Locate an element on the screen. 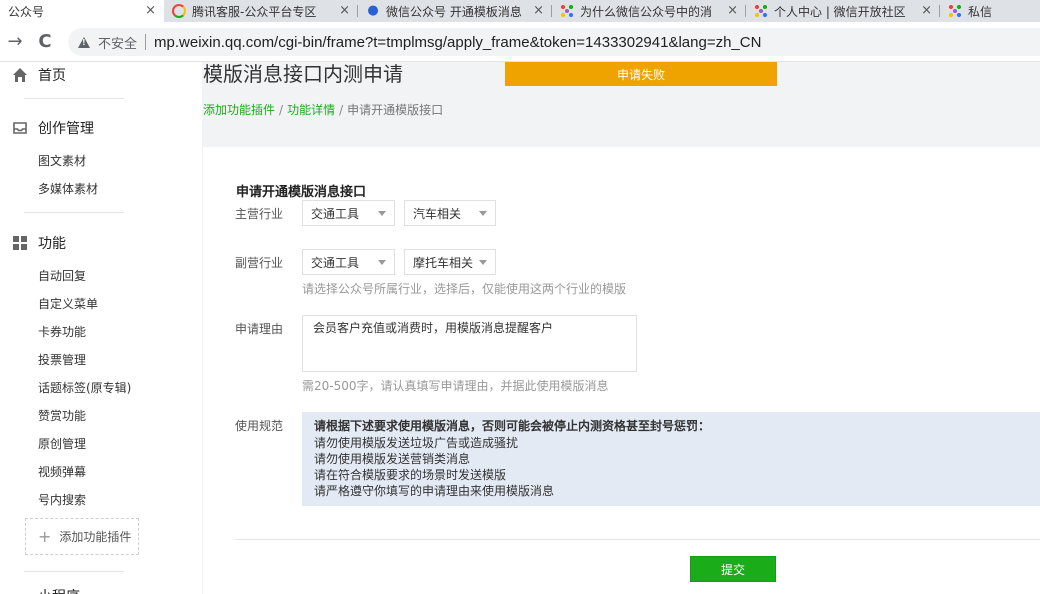  paw-icon: ● is located at coordinates (373, 10).